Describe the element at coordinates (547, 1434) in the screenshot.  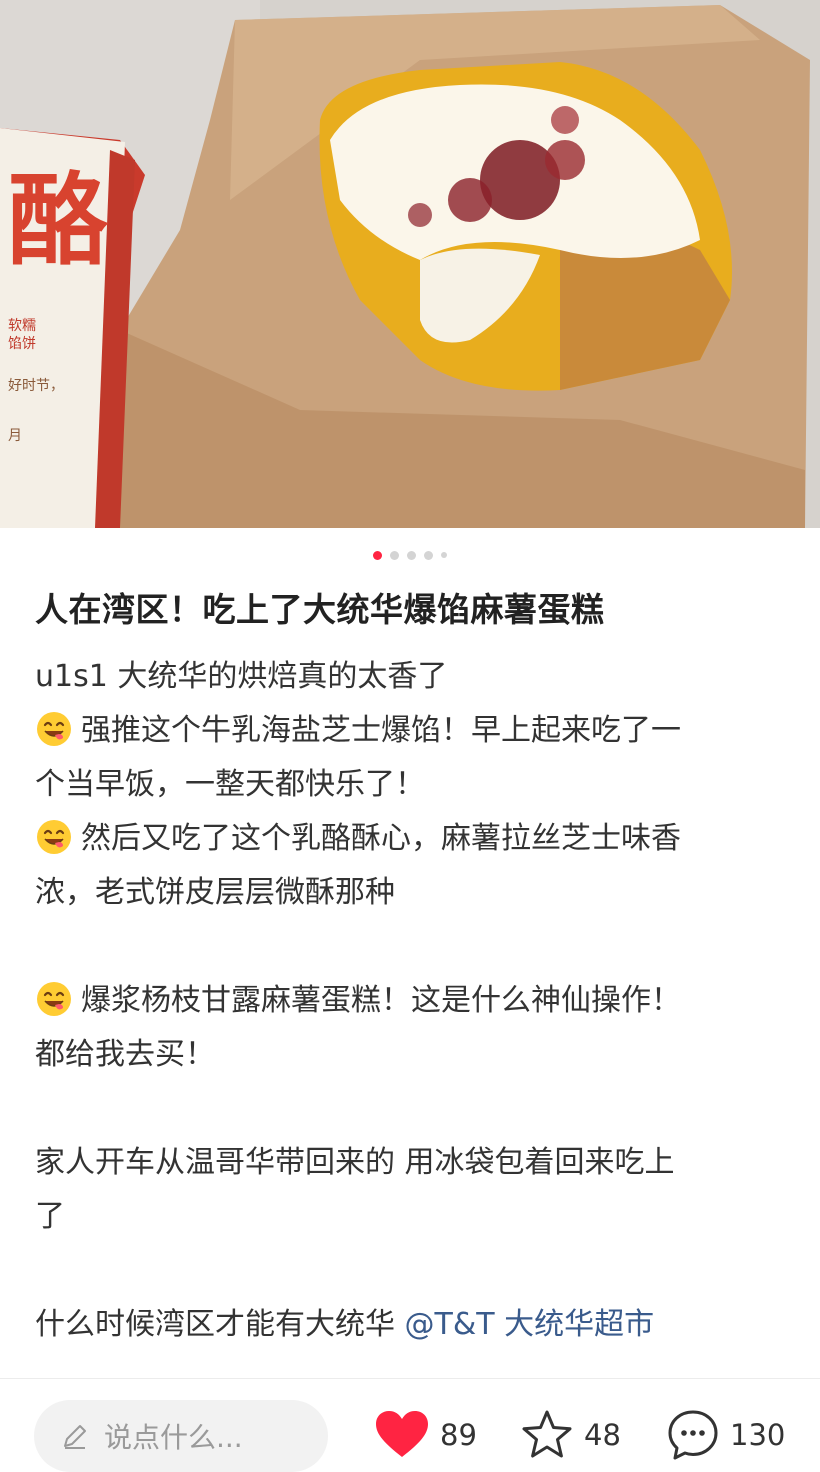
I see `star-icon` at that location.